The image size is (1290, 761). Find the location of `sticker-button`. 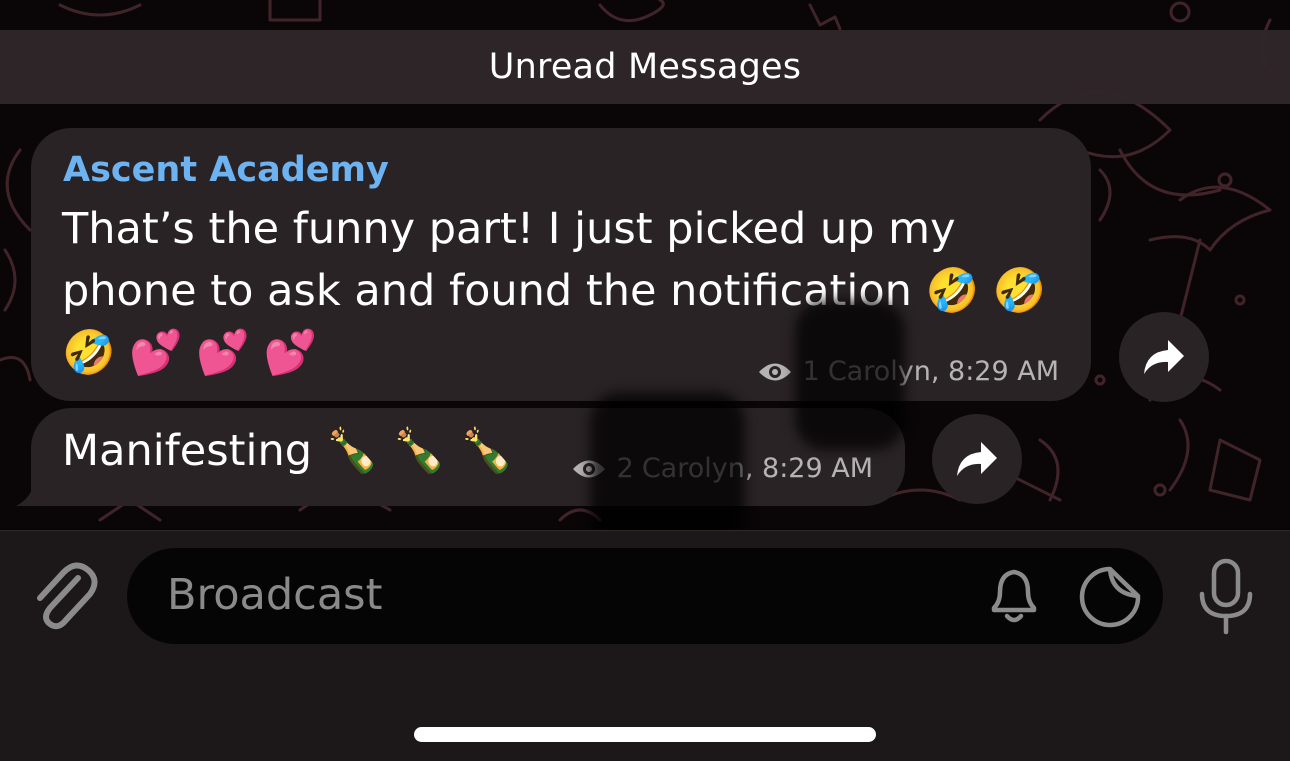

sticker-button is located at coordinates (1110, 597).